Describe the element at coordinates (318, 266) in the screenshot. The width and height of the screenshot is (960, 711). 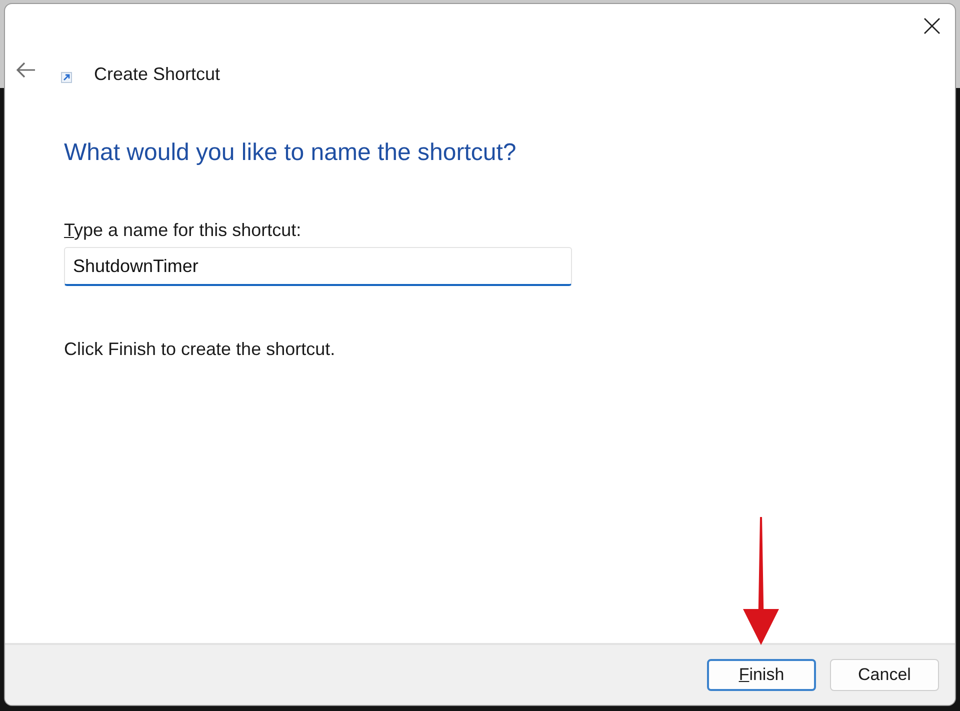
I see `name-input-field: ShutdownTimer` at that location.